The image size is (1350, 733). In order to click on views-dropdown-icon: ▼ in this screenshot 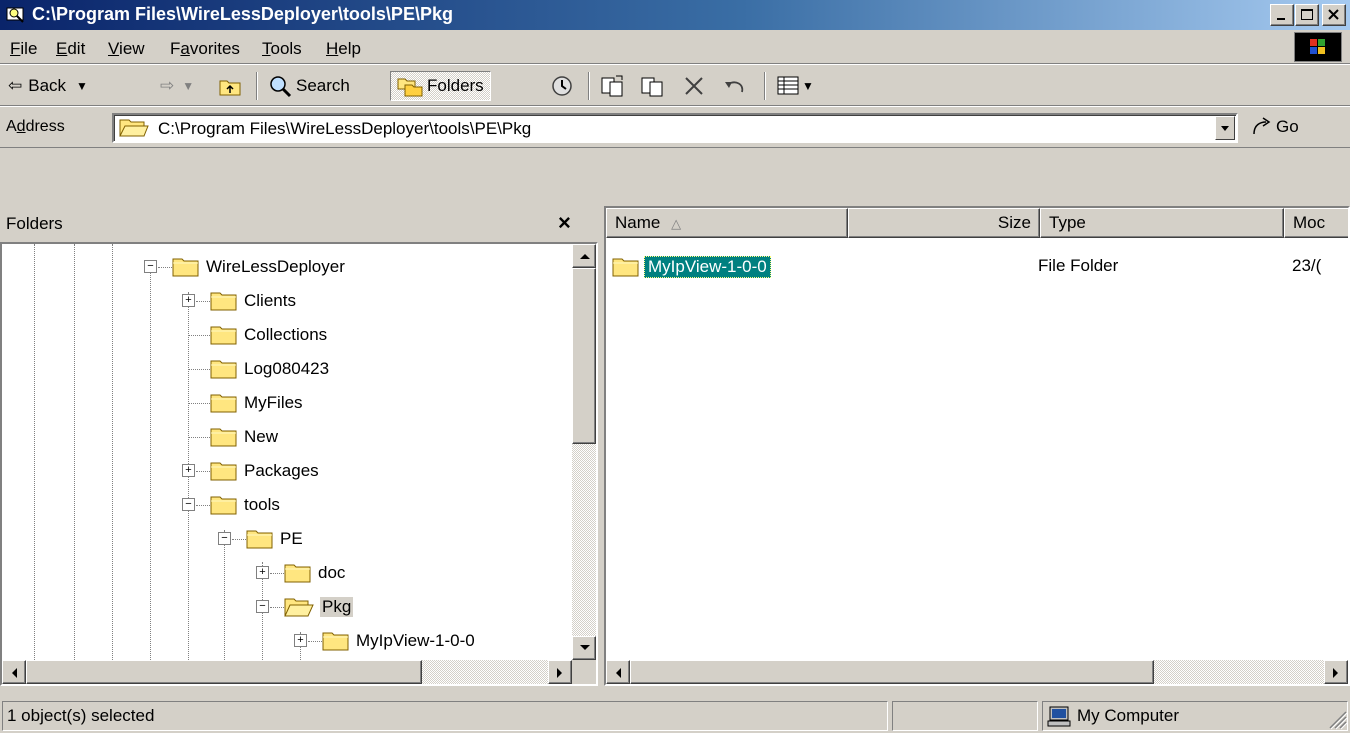, I will do `click(808, 86)`.